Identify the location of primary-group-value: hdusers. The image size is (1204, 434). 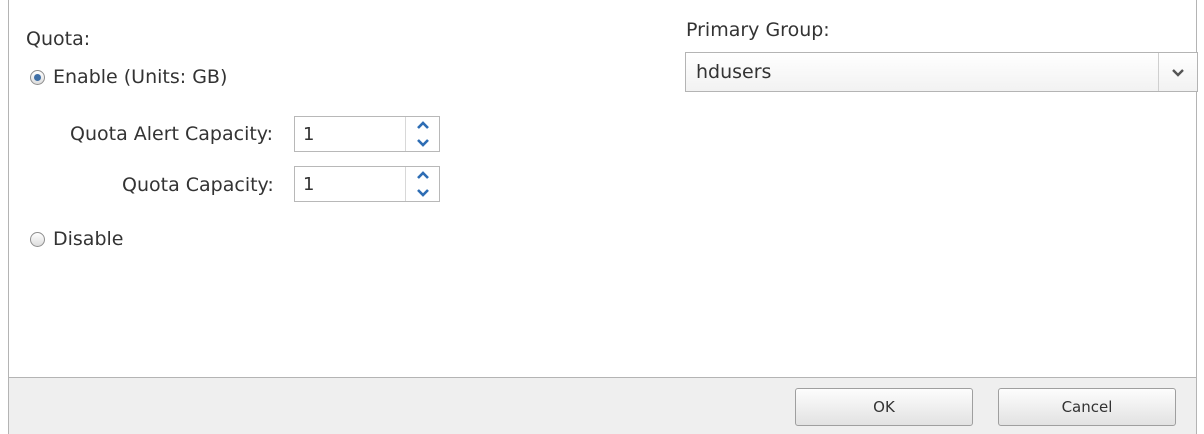
(733, 72).